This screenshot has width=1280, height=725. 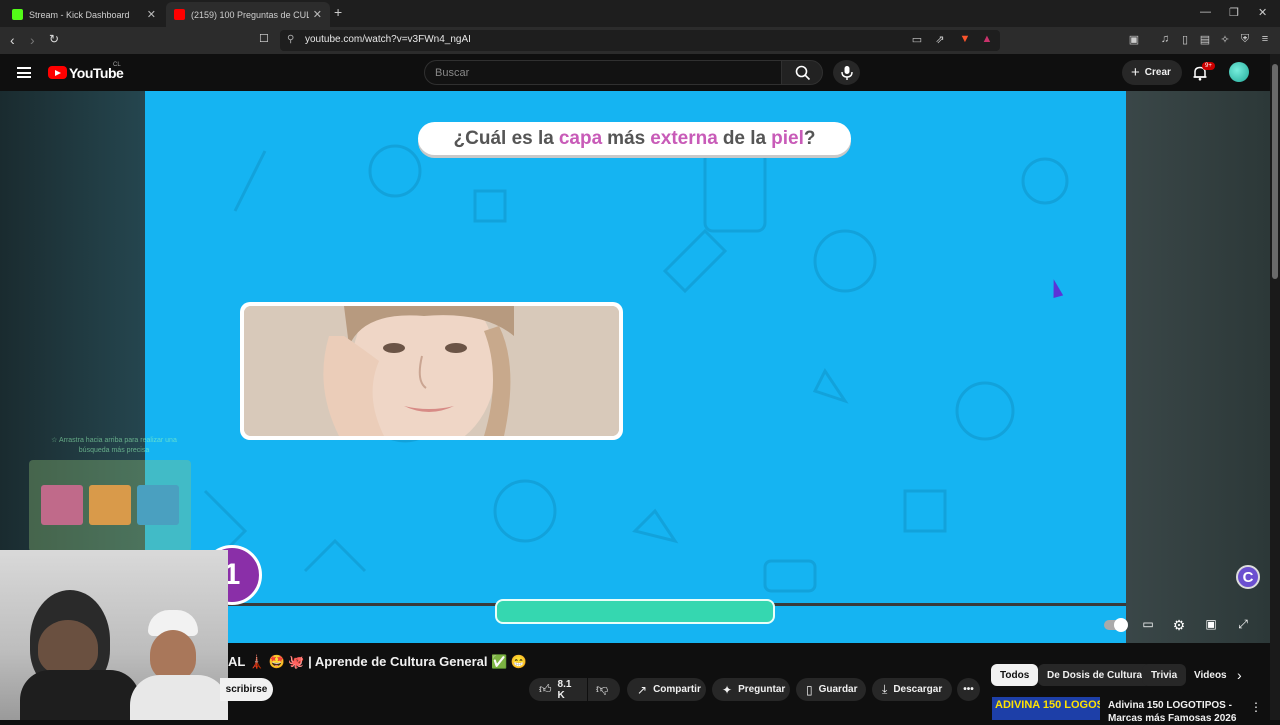 What do you see at coordinates (809, 138) in the screenshot?
I see `question-text: ?` at bounding box center [809, 138].